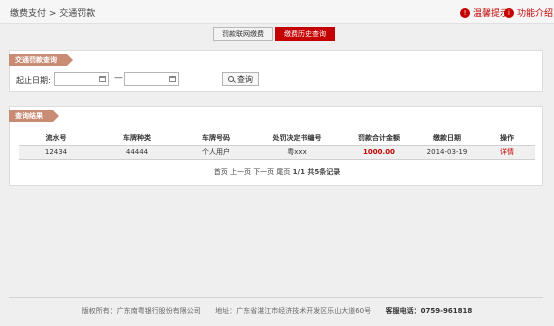 The width and height of the screenshot is (554, 326). I want to click on query-button-label: 查询, so click(245, 79).